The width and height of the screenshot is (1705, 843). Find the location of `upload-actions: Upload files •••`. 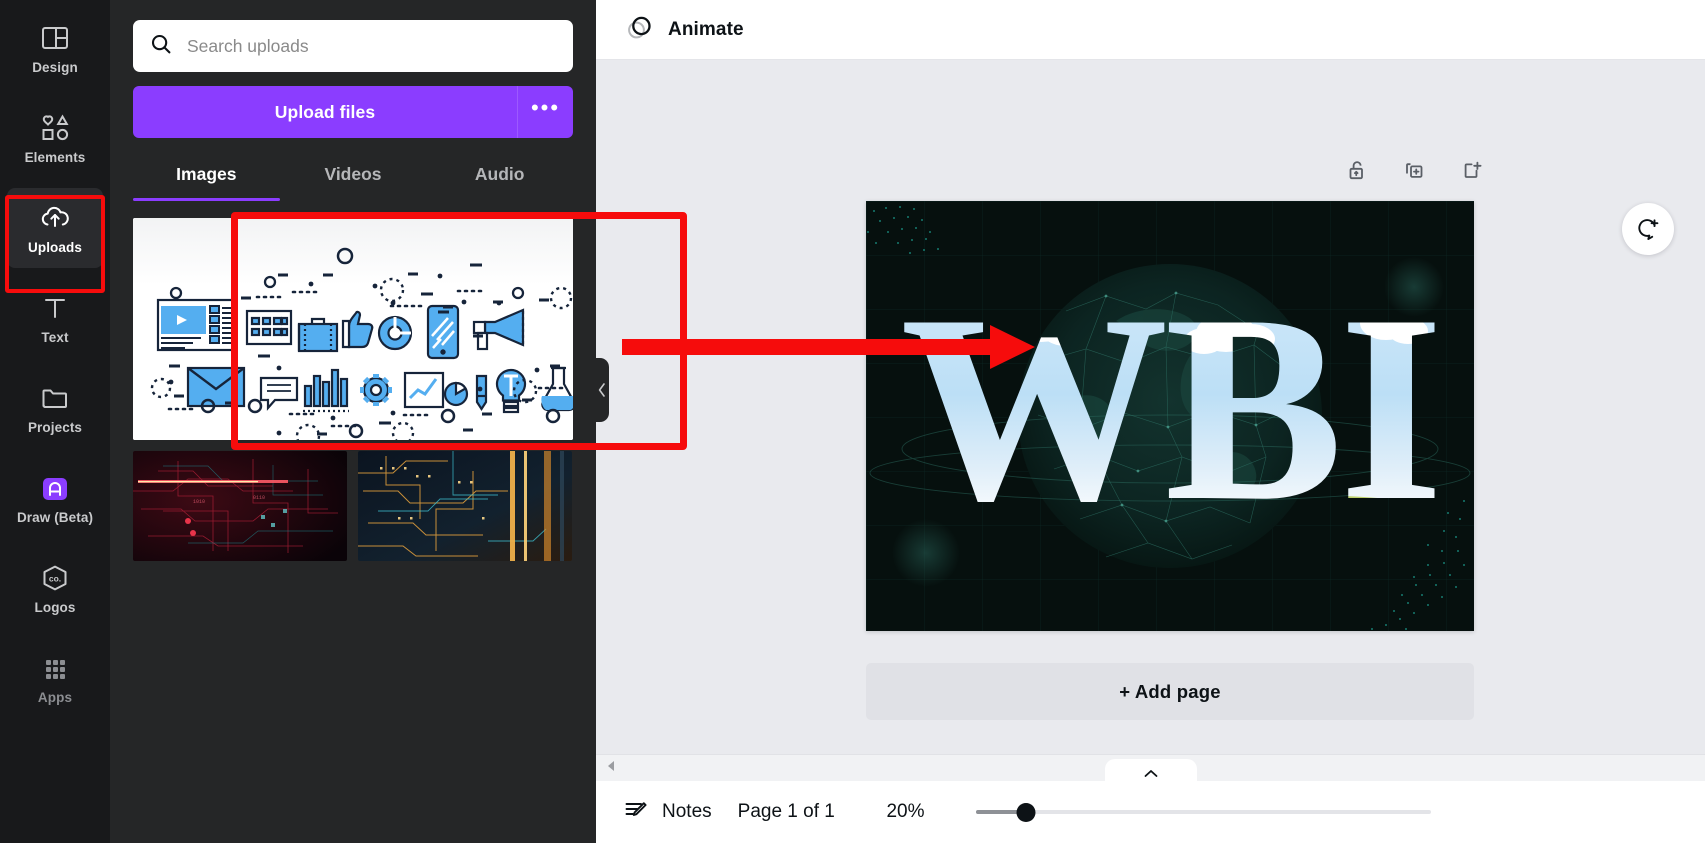

upload-actions: Upload files ••• is located at coordinates (353, 112).